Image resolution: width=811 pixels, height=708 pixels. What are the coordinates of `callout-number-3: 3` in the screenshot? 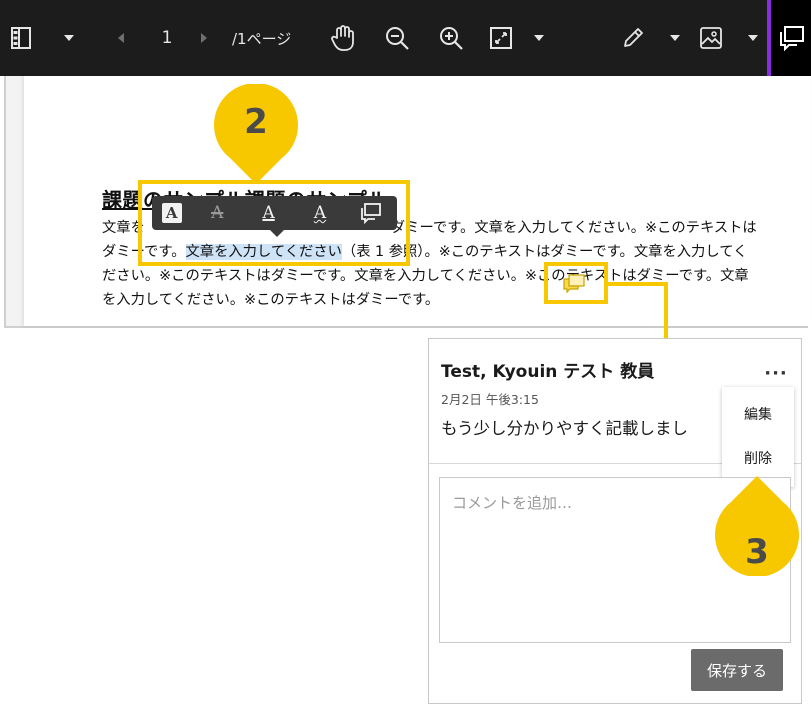 It's located at (757, 552).